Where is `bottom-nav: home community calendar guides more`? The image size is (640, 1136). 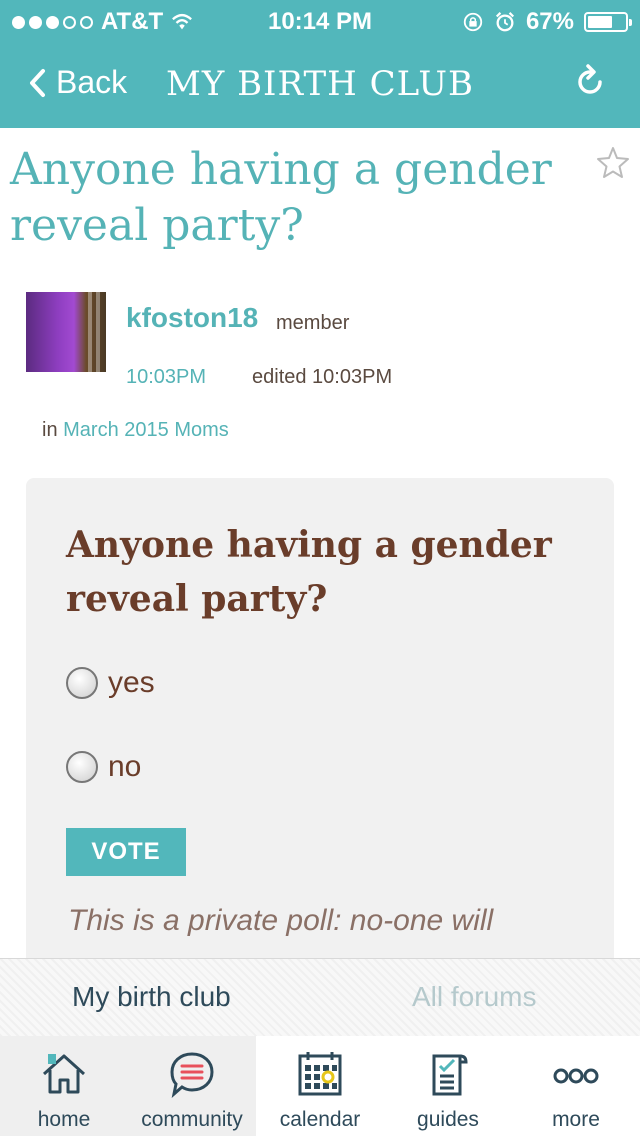
bottom-nav: home community calendar guides more is located at coordinates (320, 1086).